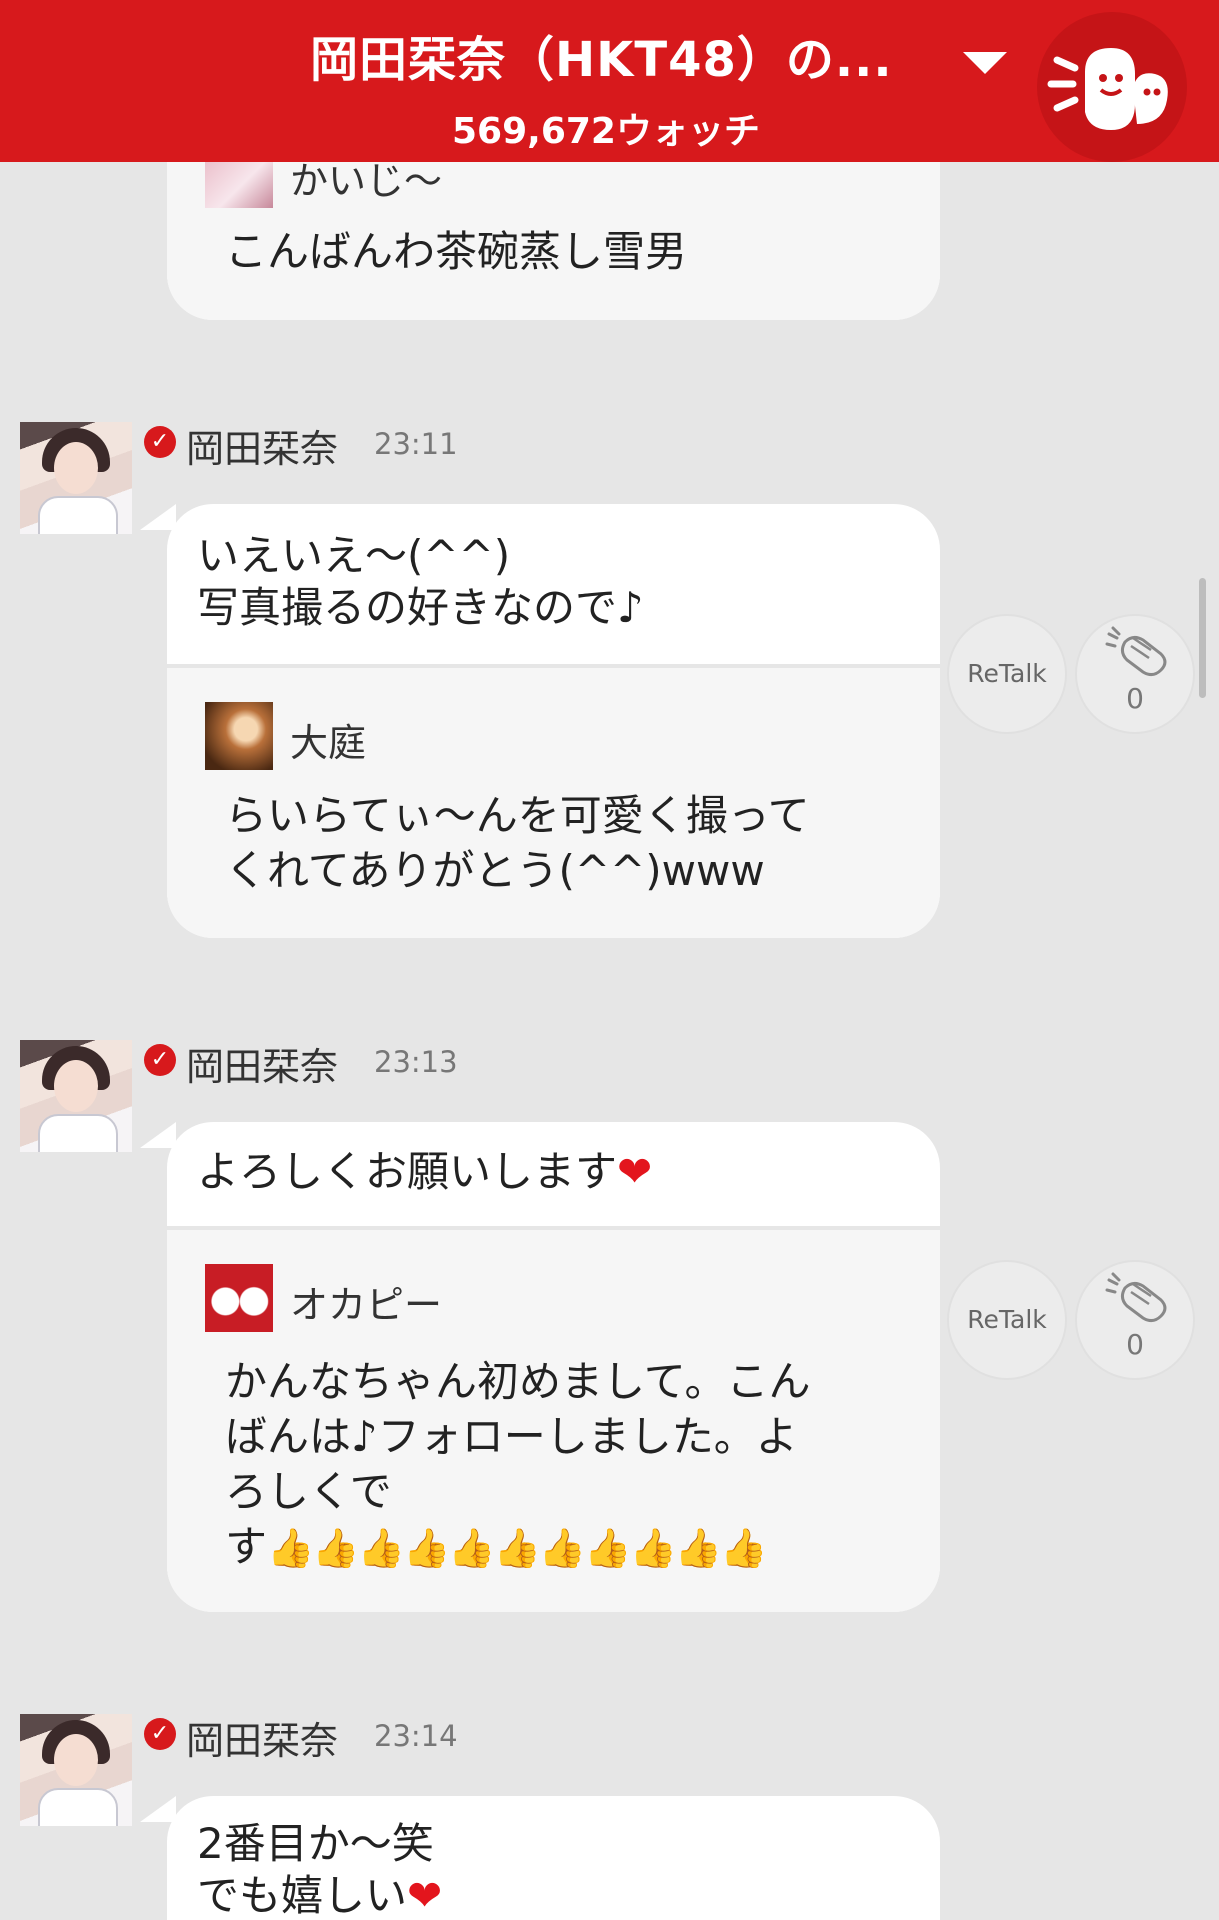  I want to click on message-text: よろしくお願いします❤, so click(553, 1160).